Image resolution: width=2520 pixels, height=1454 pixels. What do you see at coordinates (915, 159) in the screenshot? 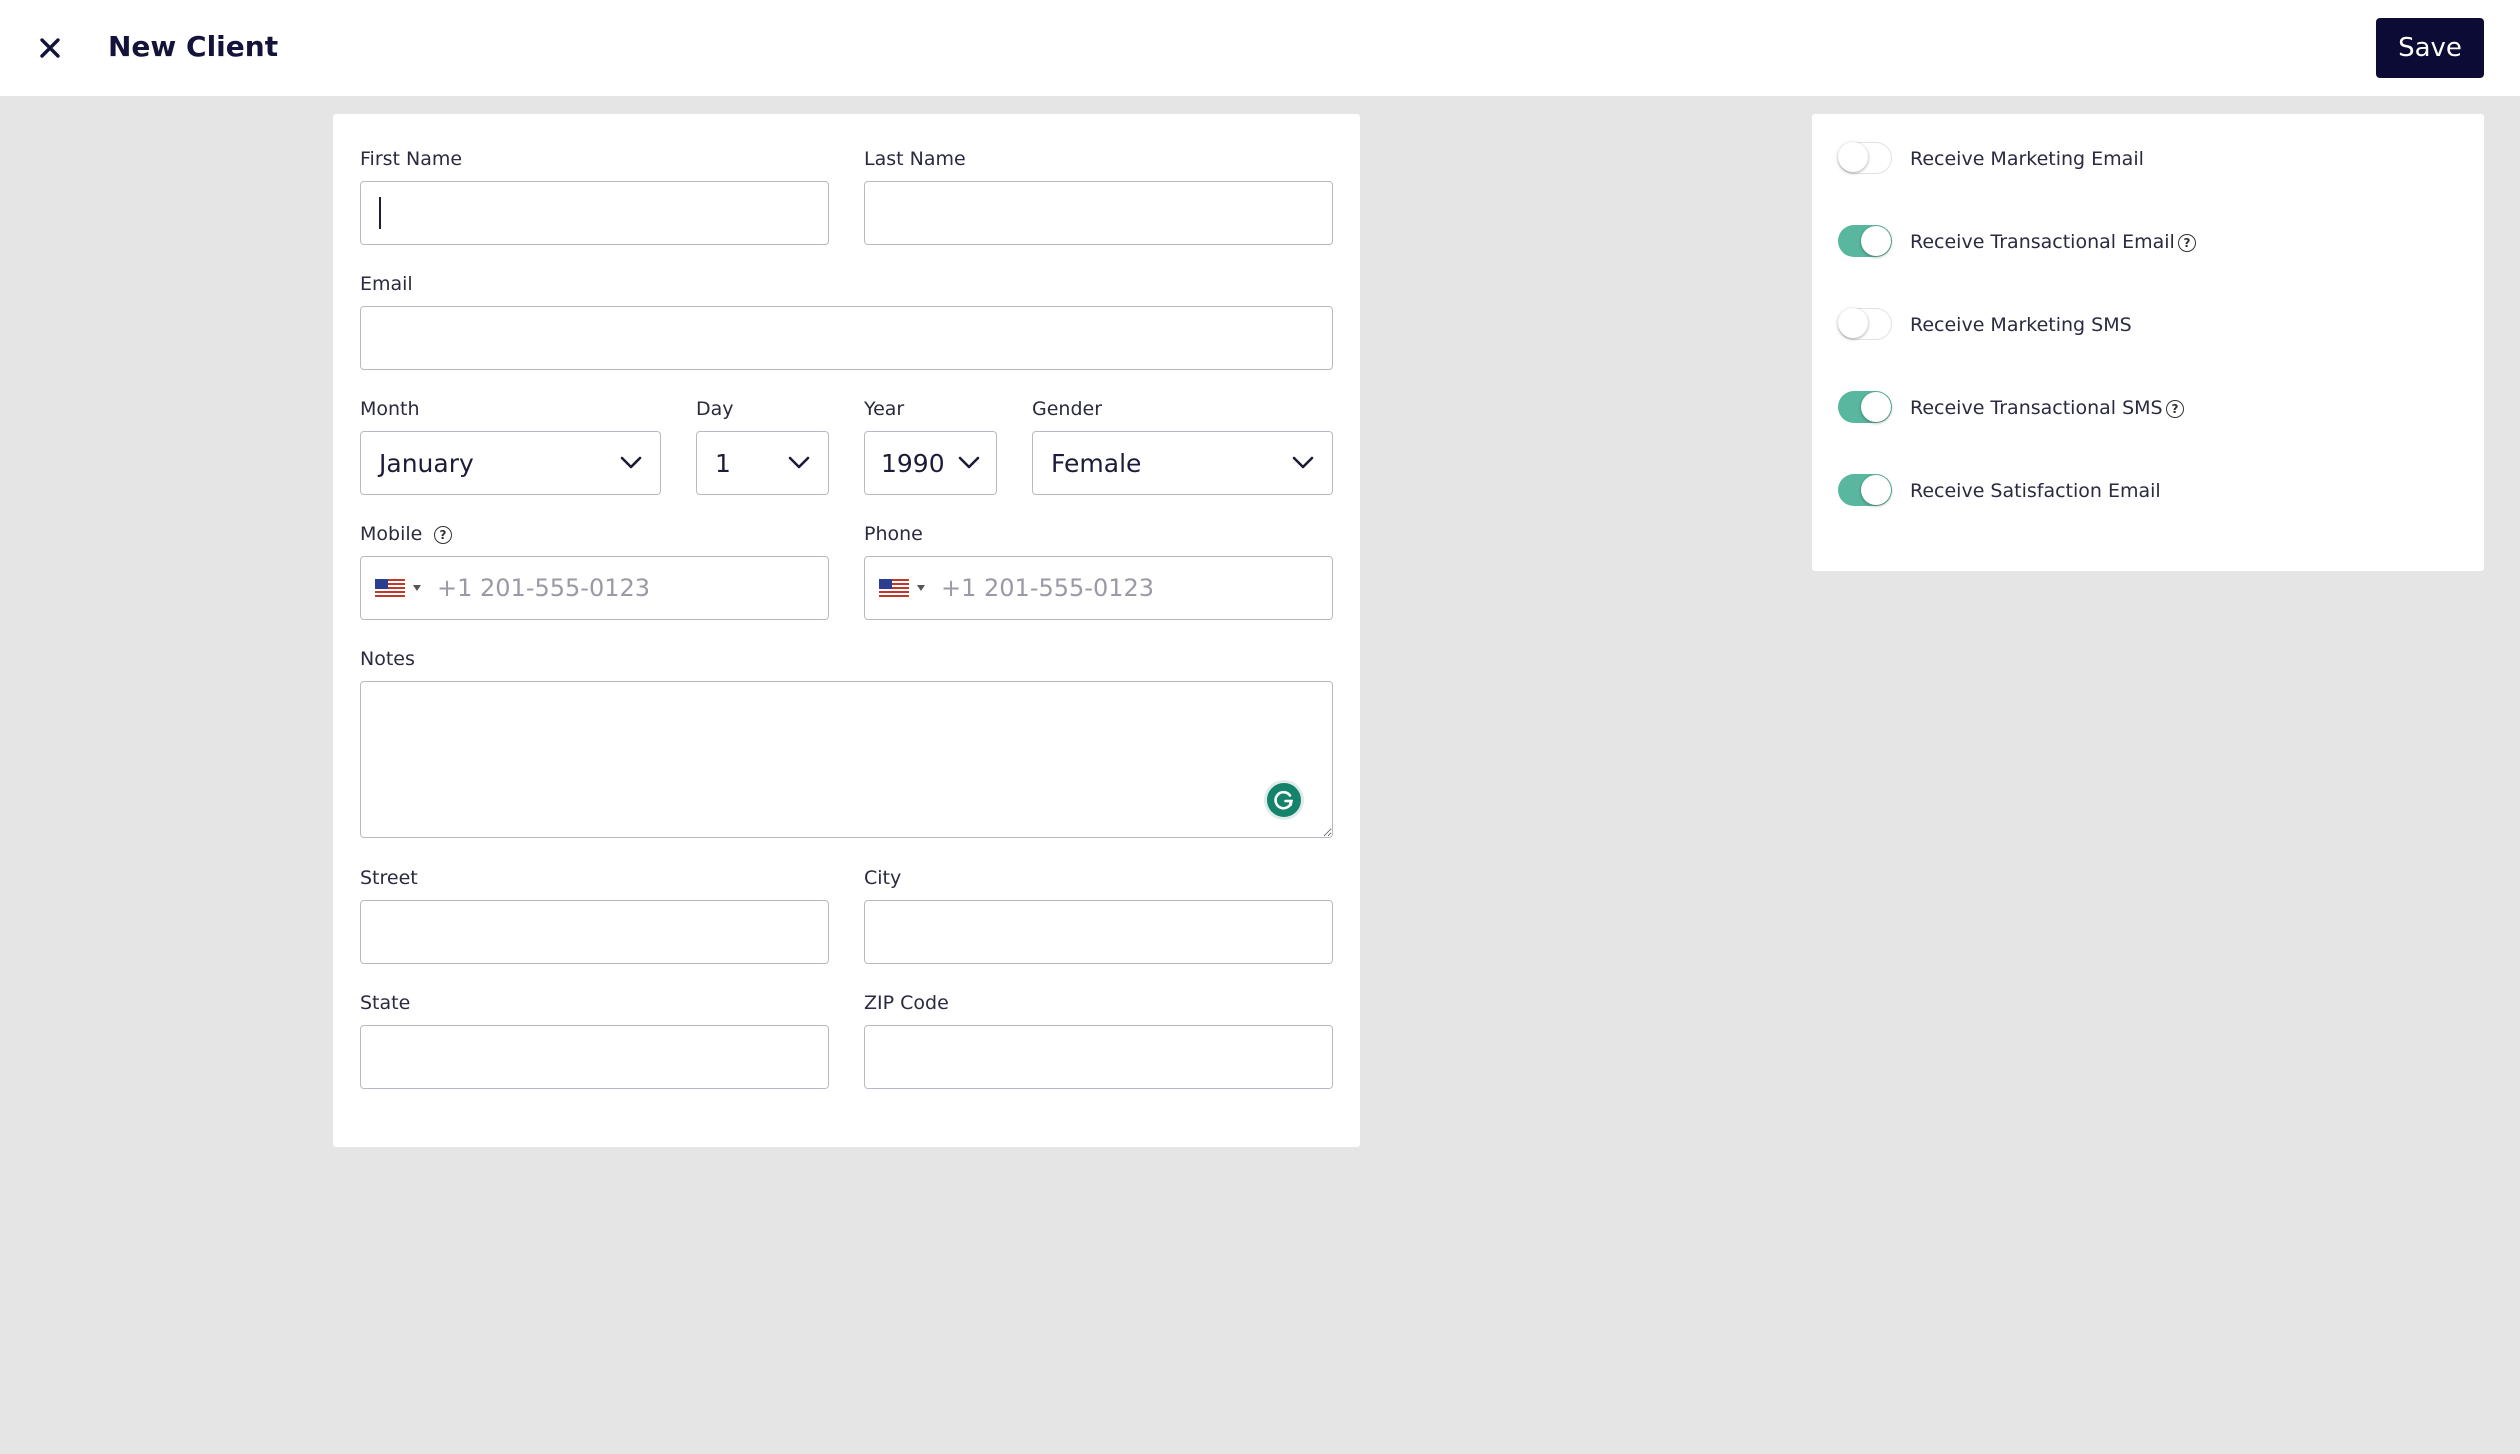
I see `last-name-label: Last Name` at bounding box center [915, 159].